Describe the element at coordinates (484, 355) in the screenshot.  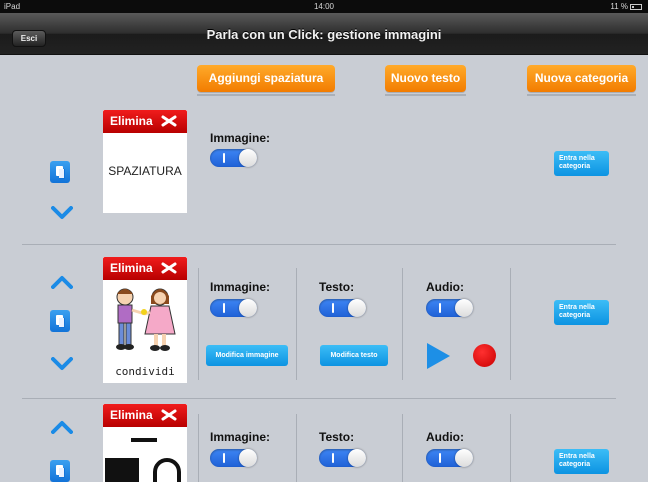
I see `record-icon` at that location.